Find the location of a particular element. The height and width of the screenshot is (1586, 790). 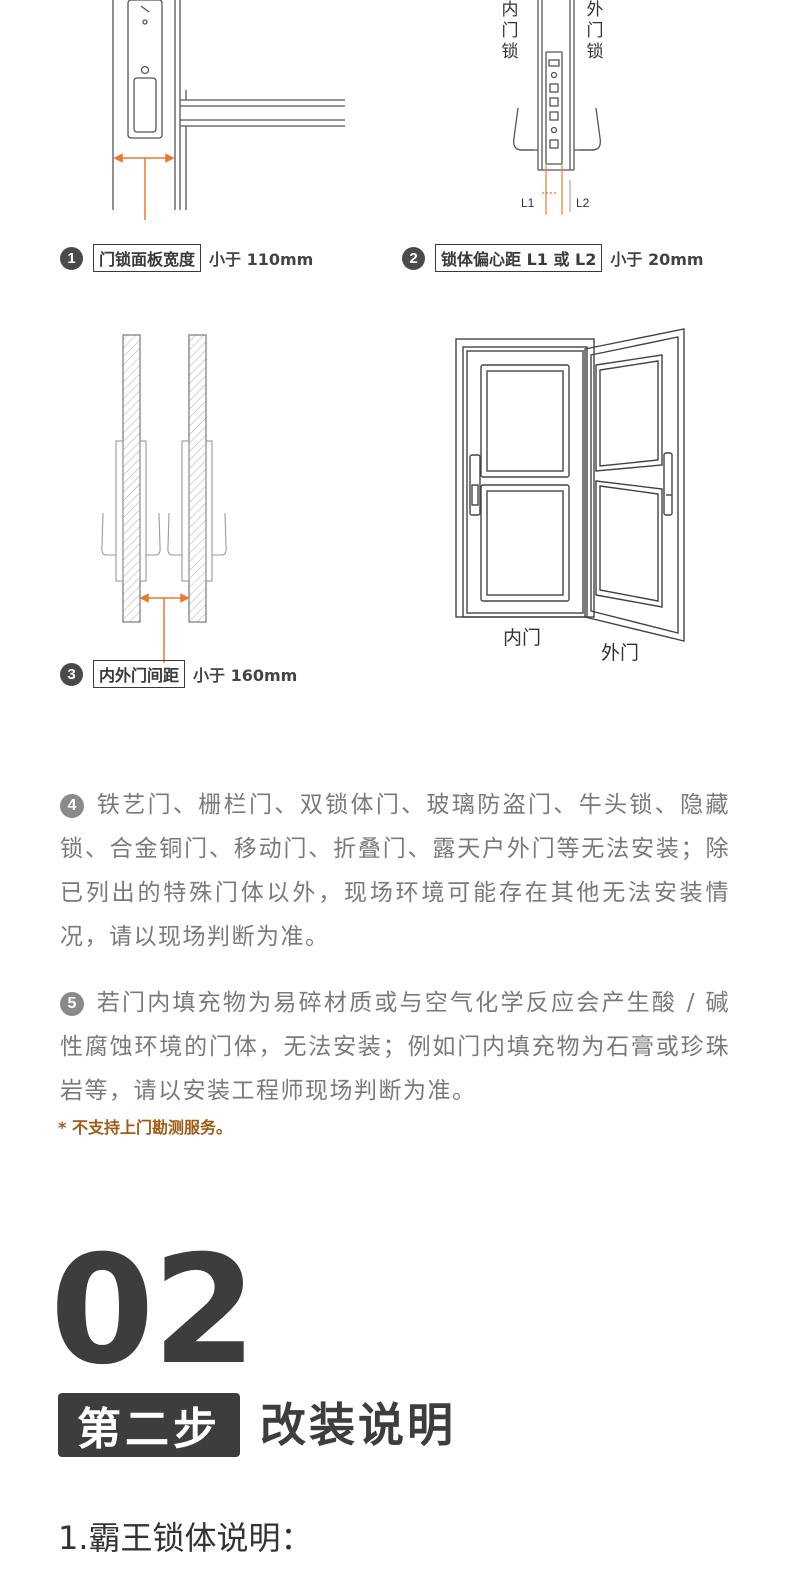

door-gap-condition: 小于 160mm is located at coordinates (245, 675).